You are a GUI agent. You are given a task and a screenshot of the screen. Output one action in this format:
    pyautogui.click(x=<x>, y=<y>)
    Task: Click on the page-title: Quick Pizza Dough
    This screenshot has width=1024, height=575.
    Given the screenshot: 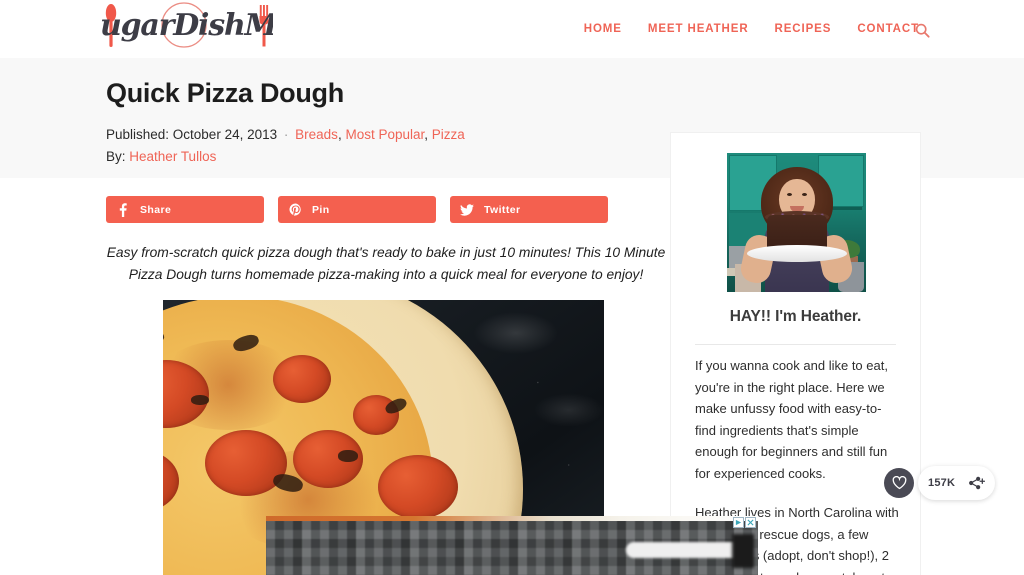 What is the action you would take?
    pyautogui.click(x=225, y=93)
    